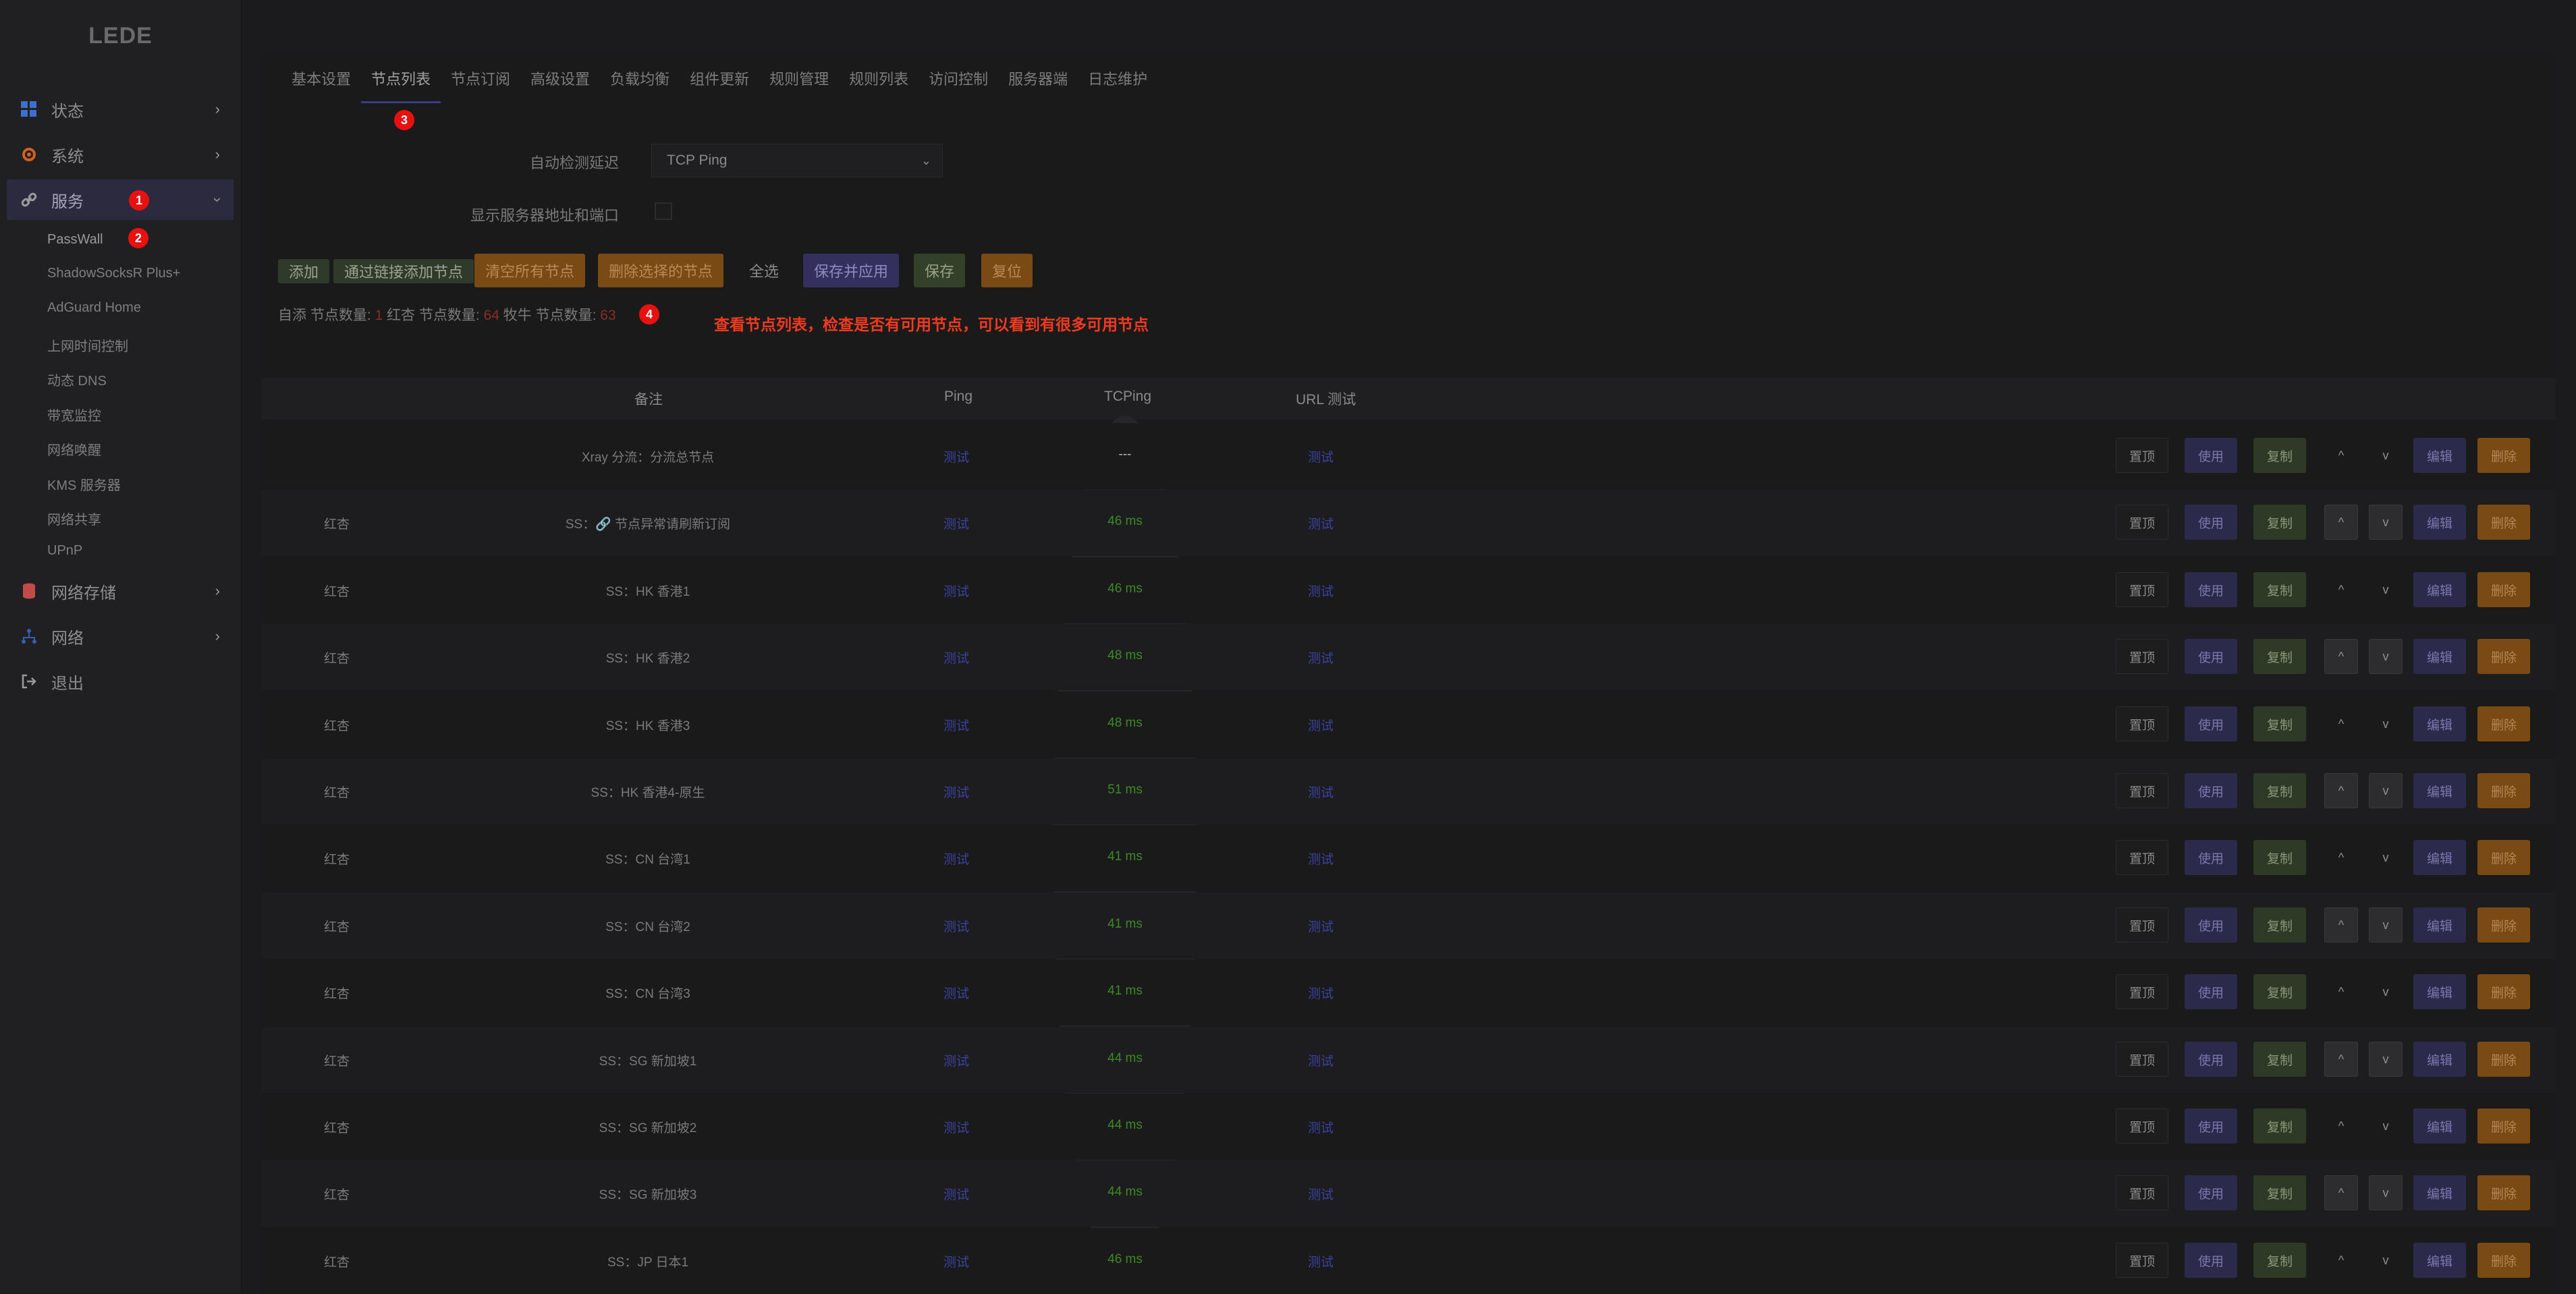 This screenshot has height=1294, width=2576. I want to click on save-button: 保存, so click(940, 270).